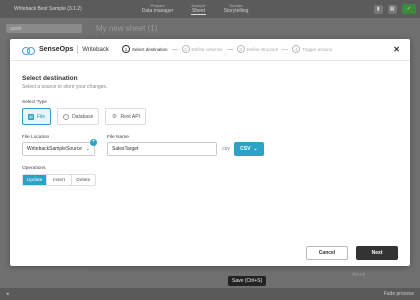 The height and width of the screenshot is (300, 420). I want to click on bottom-right-label: Fade process, so click(398, 294).